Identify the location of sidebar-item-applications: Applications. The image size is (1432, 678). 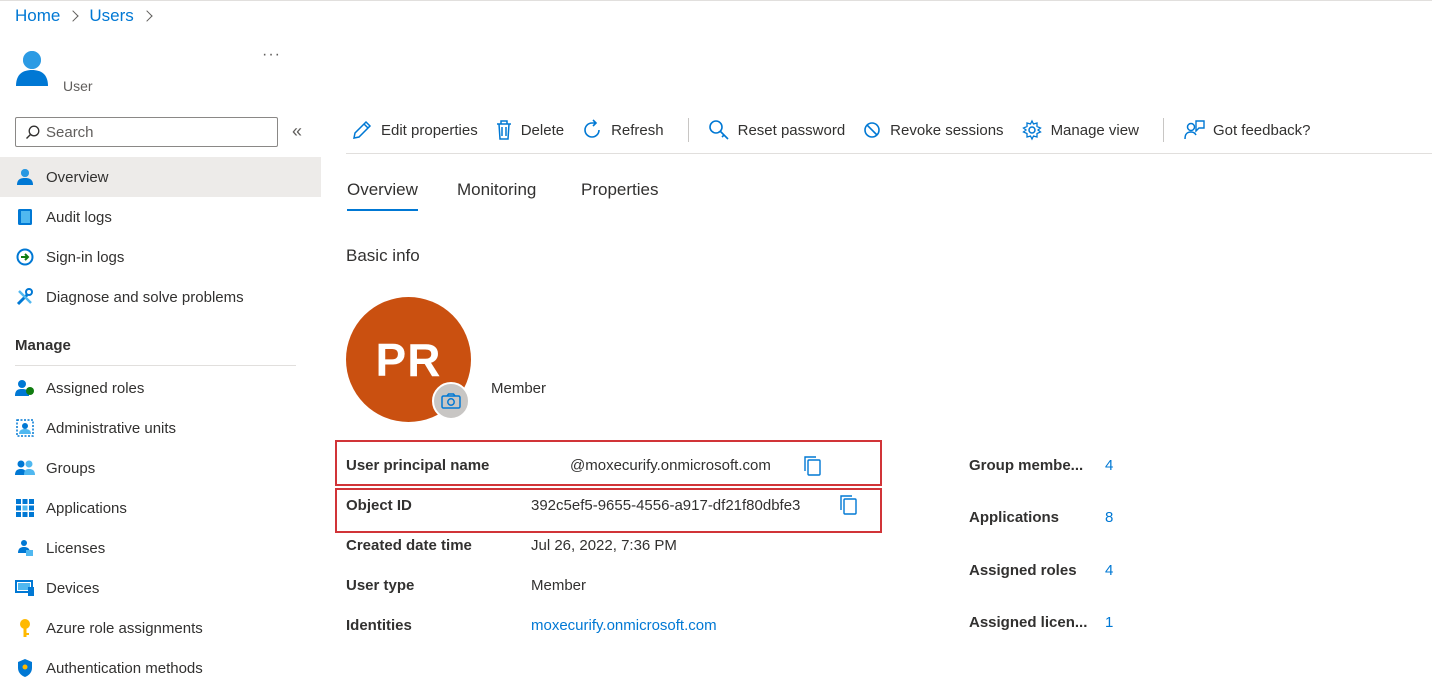
(160, 508).